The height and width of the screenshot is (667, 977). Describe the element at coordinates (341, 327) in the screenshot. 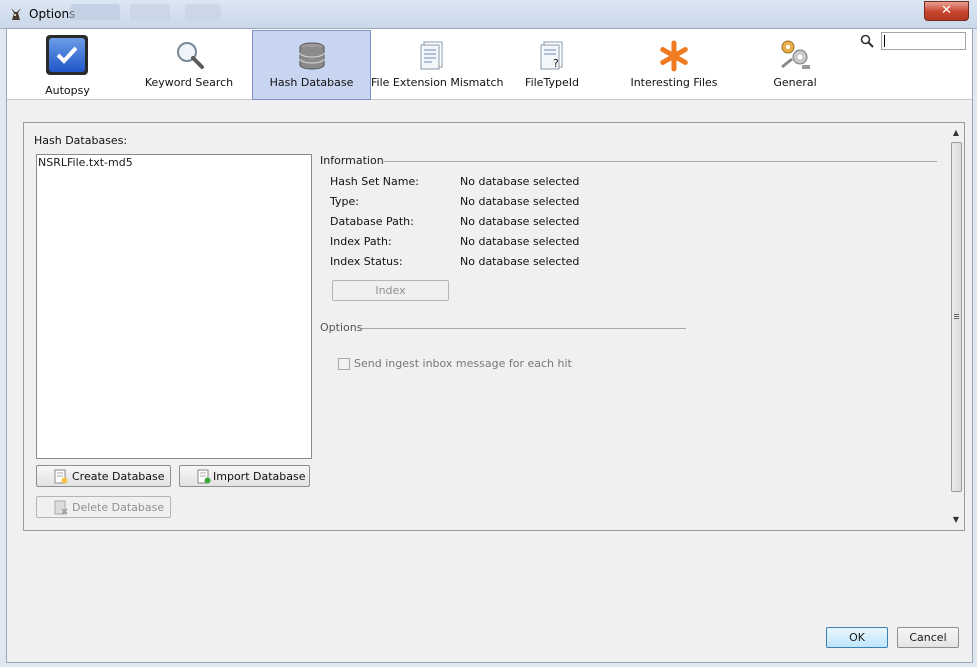

I see `options-section-title: Options` at that location.